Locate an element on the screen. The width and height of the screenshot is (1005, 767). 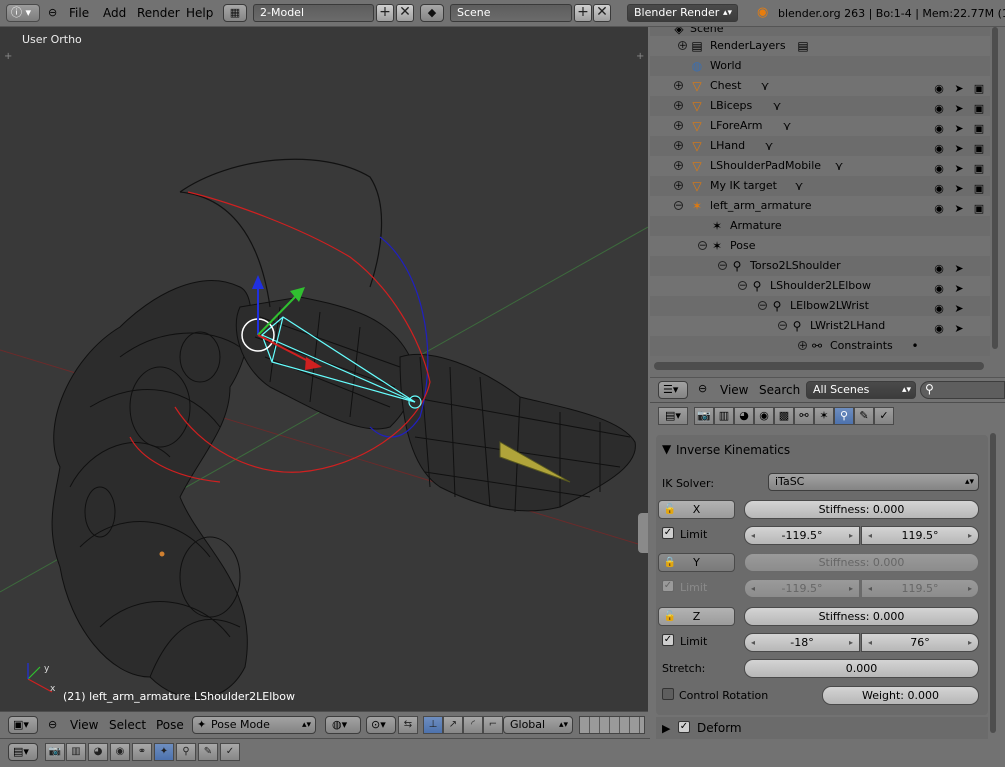
lock-y-button: 🔒 Y is located at coordinates (696, 562).